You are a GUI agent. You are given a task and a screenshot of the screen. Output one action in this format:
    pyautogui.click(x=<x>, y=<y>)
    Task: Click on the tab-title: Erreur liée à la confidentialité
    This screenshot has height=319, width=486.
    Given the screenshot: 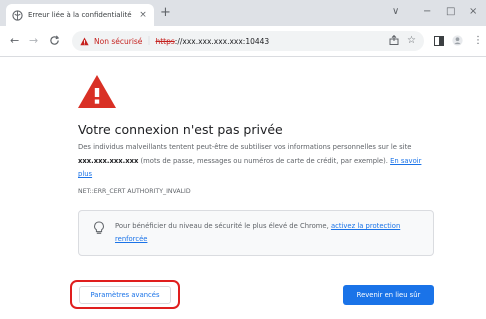 What is the action you would take?
    pyautogui.click(x=80, y=15)
    